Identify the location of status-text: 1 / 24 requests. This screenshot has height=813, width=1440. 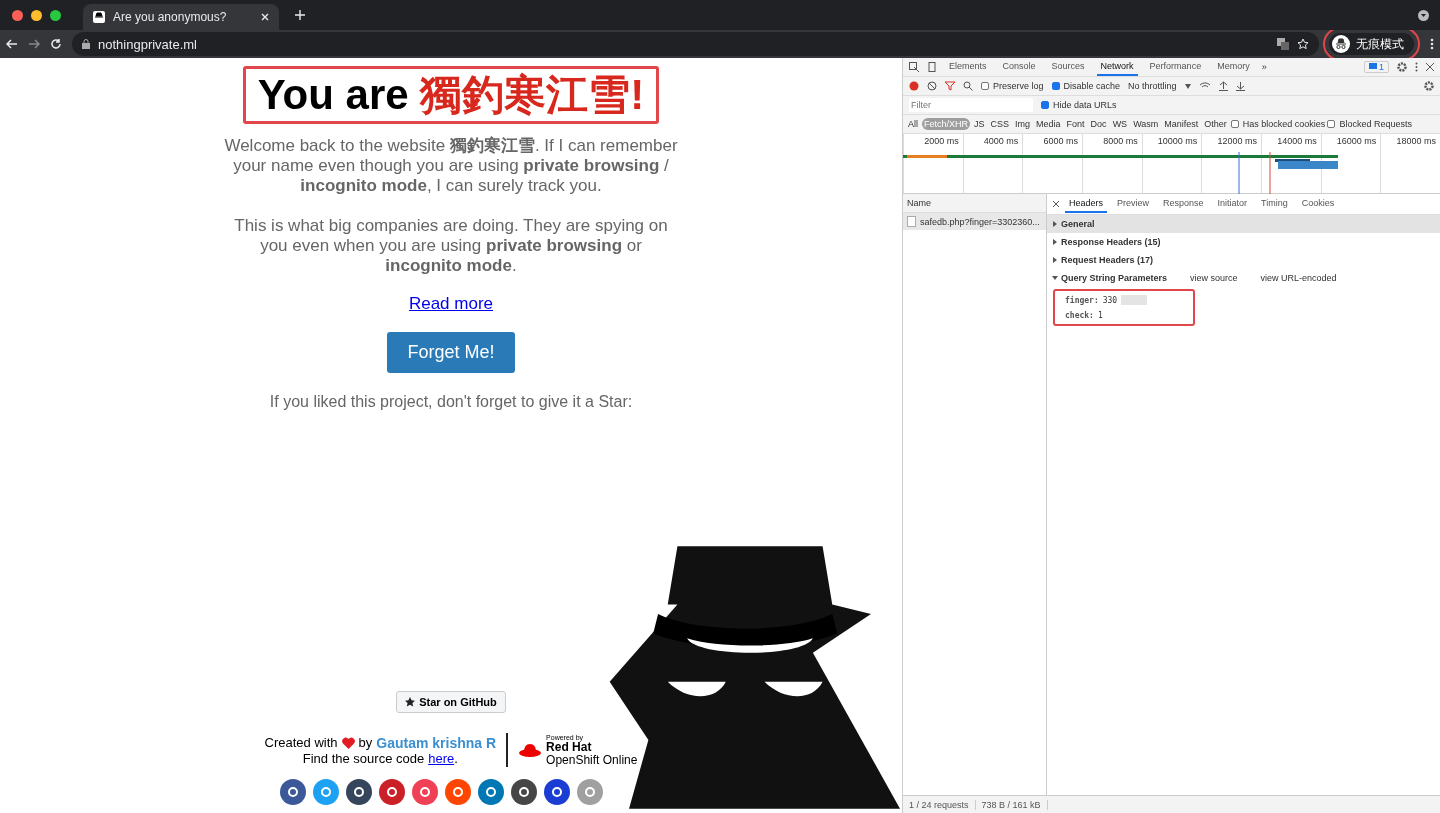
(939, 804).